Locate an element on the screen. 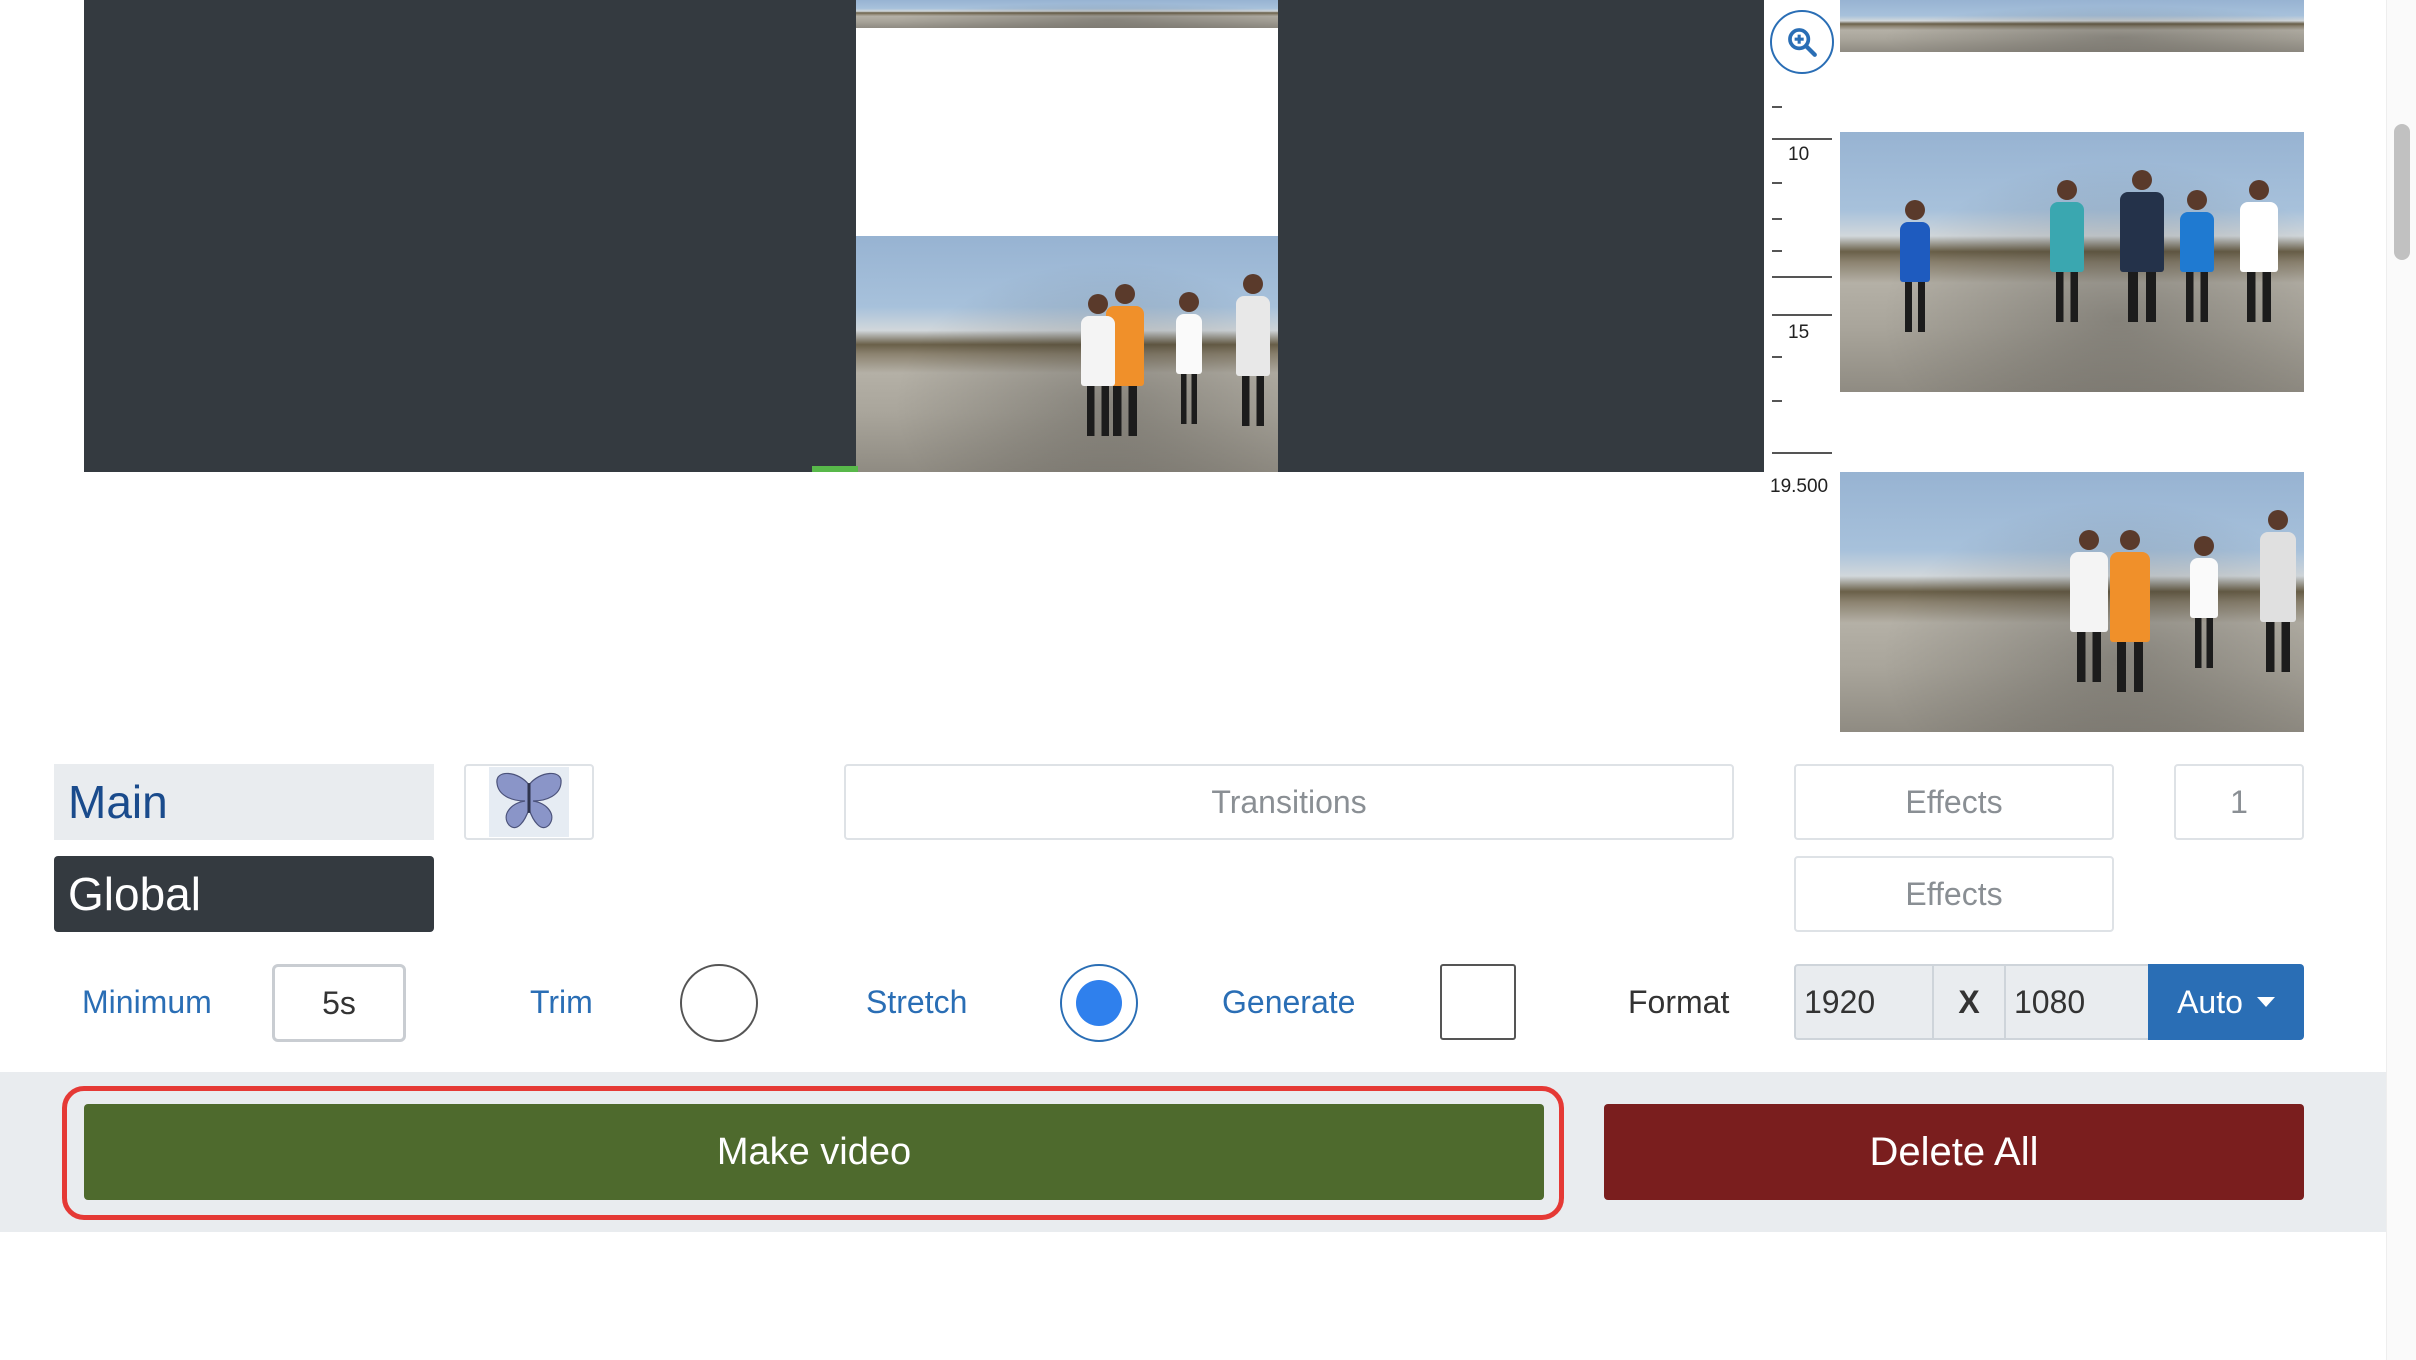  format-label: Format is located at coordinates (1679, 1001).